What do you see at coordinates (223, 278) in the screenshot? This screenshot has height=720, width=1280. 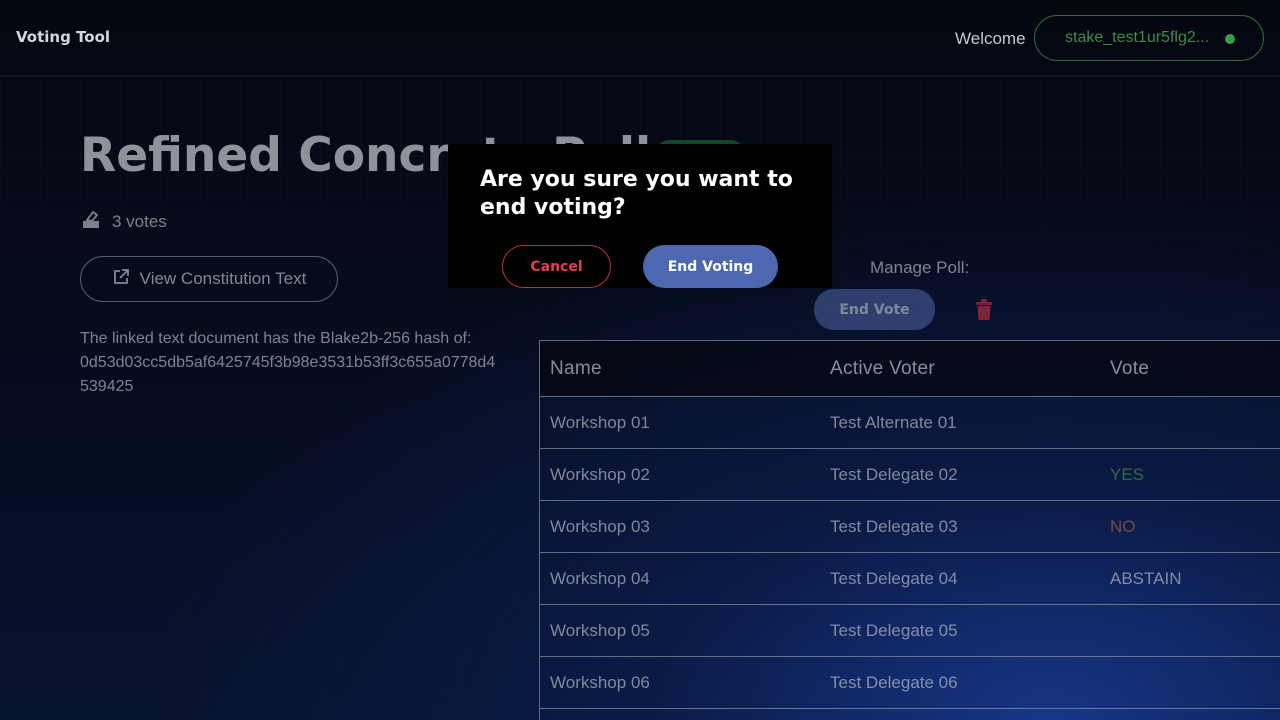 I see `view-constitution-label: View Constitution Text` at bounding box center [223, 278].